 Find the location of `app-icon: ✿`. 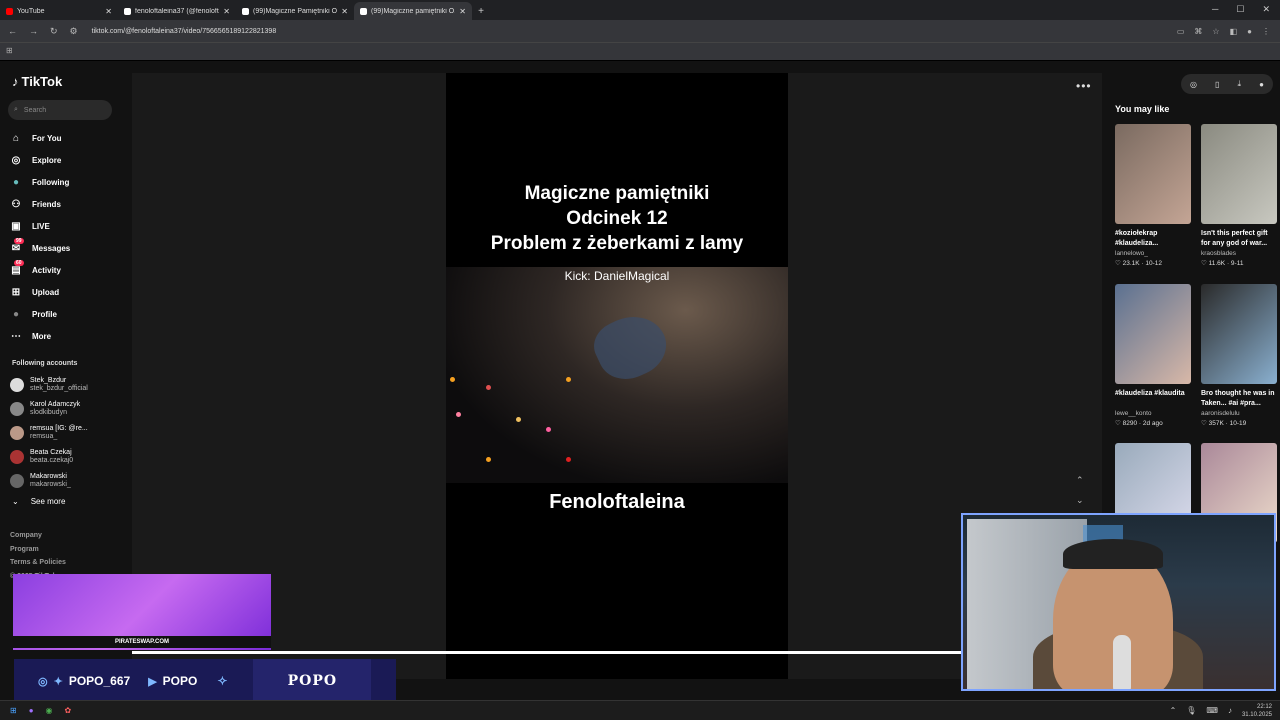

app-icon: ✿ is located at coordinates (68, 710).